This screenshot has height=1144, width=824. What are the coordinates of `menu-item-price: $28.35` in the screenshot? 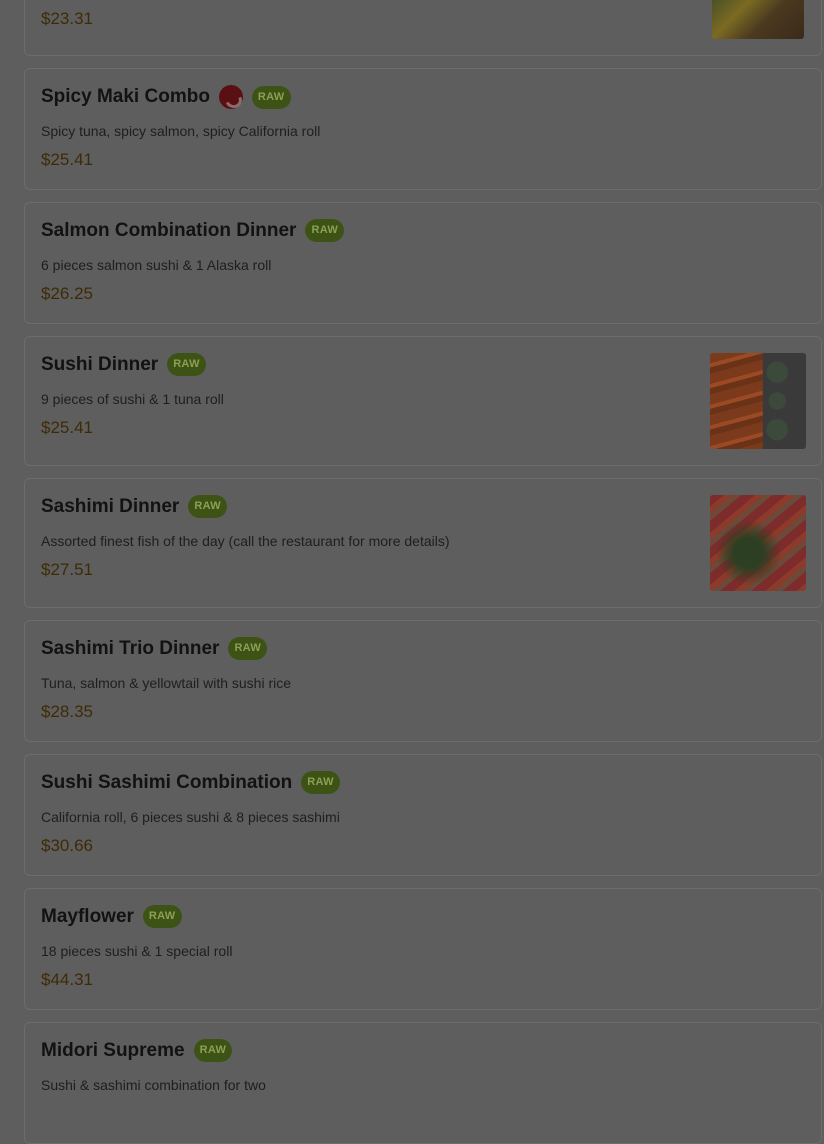 It's located at (67, 711).